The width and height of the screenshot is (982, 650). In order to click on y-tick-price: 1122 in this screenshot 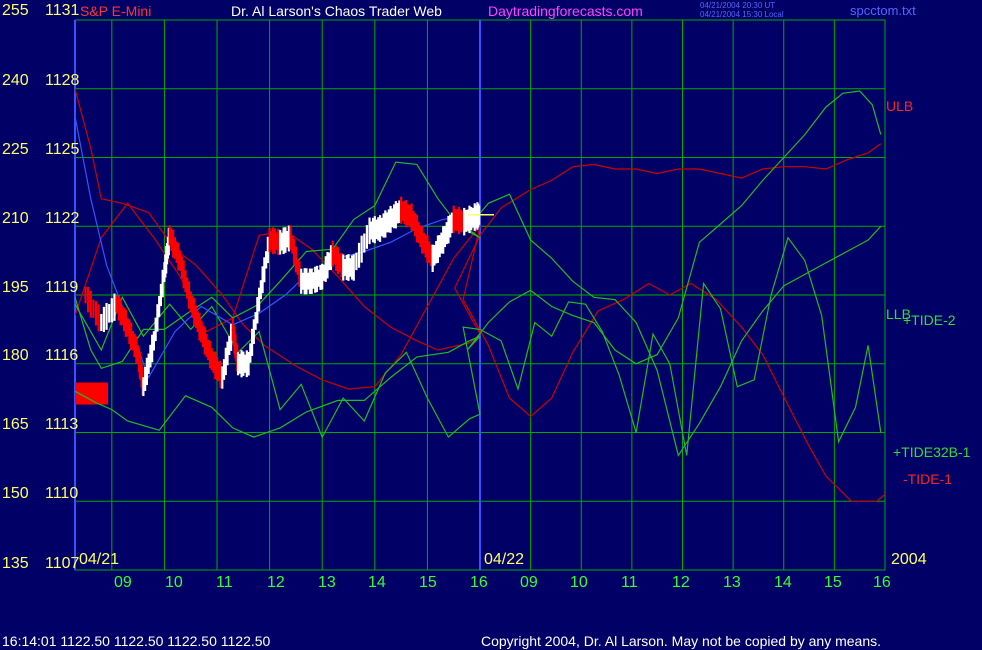, I will do `click(62, 218)`.